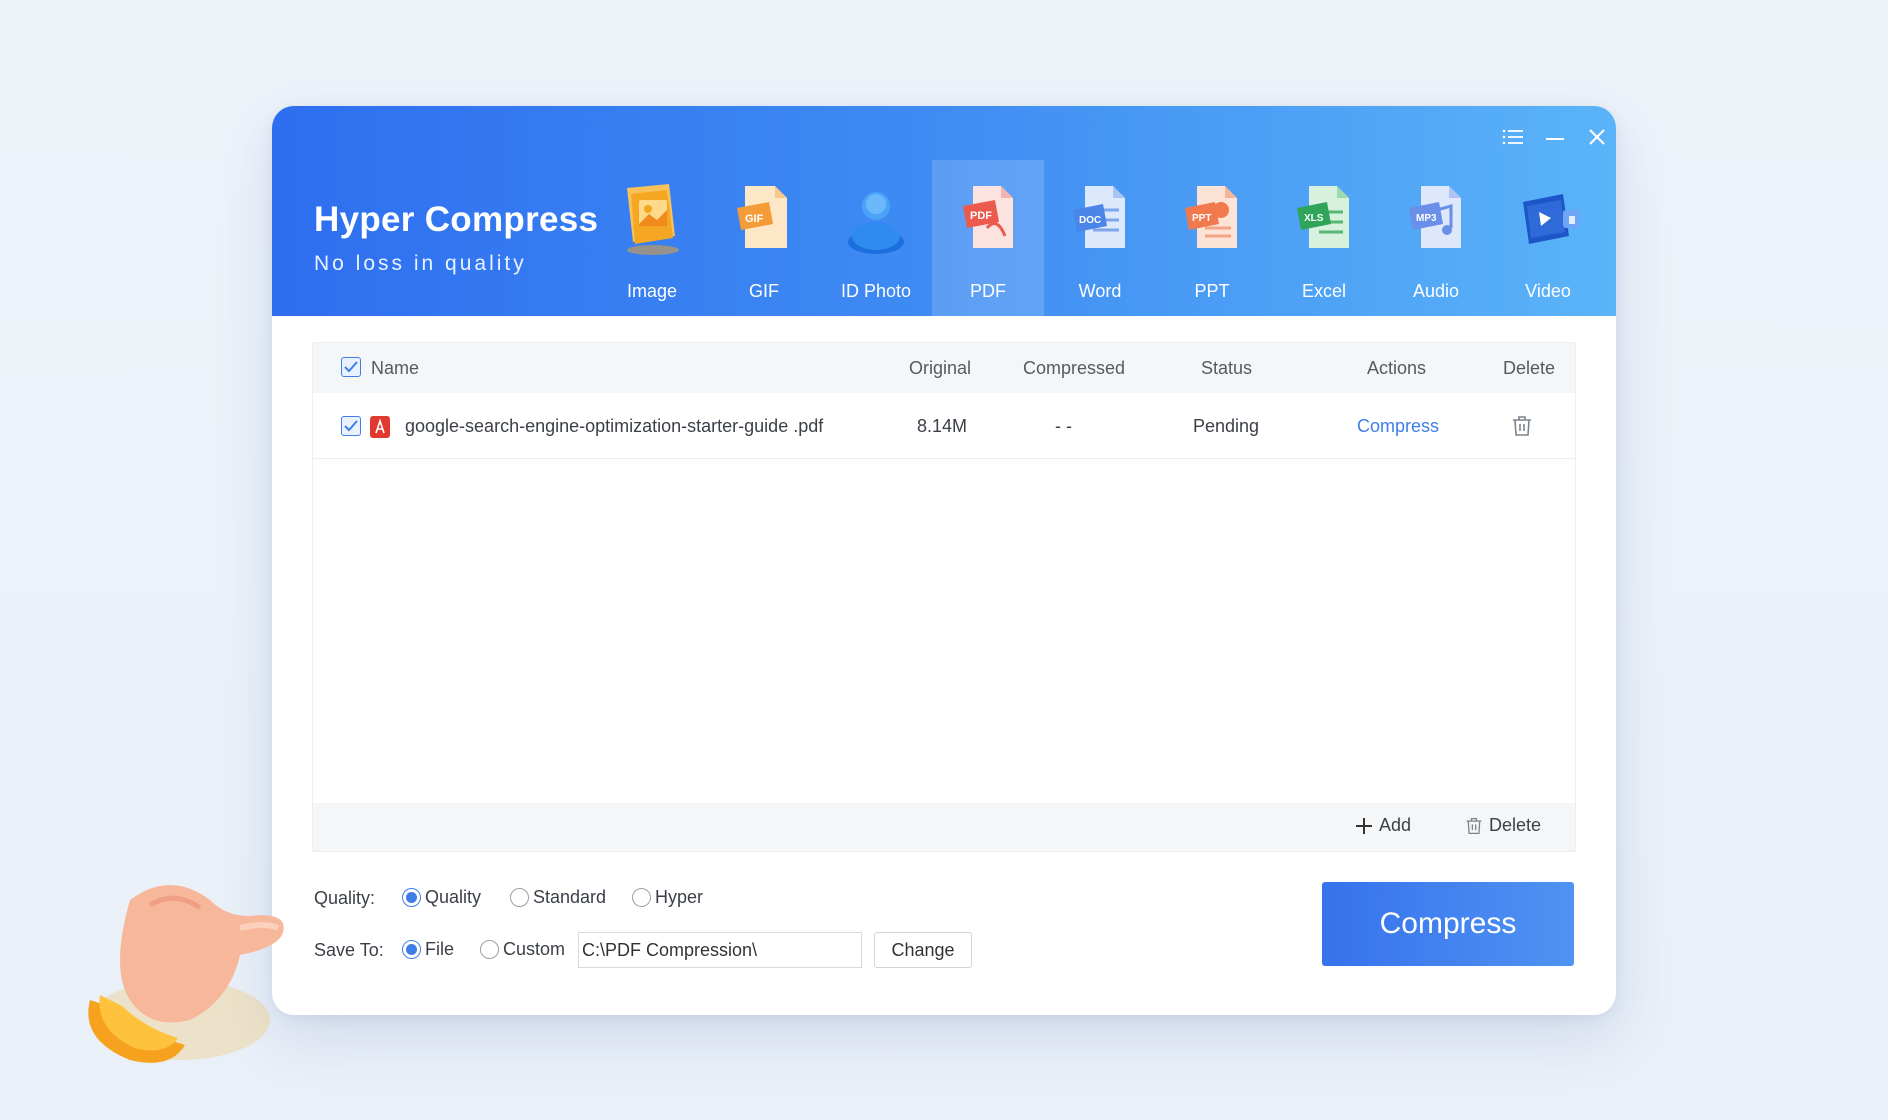  I want to click on nav-item-ppt: PPT PPT, so click(1212, 238).